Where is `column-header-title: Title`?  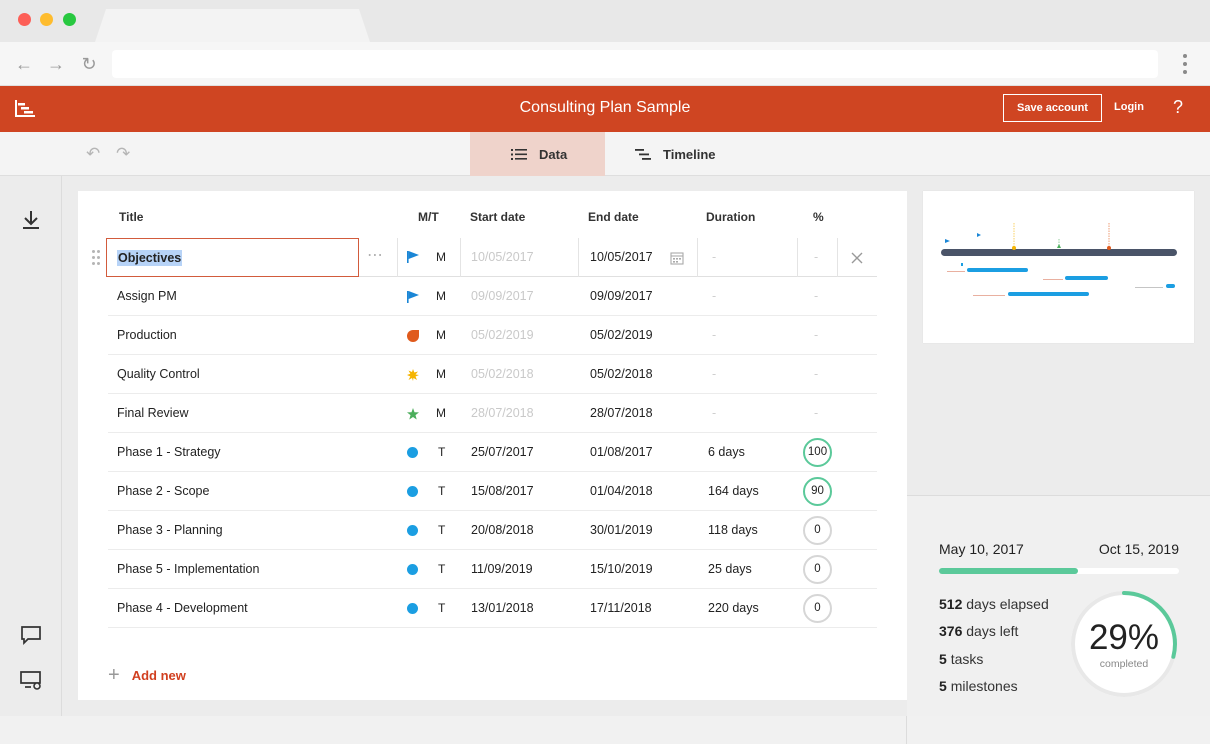
column-header-title: Title is located at coordinates (131, 217).